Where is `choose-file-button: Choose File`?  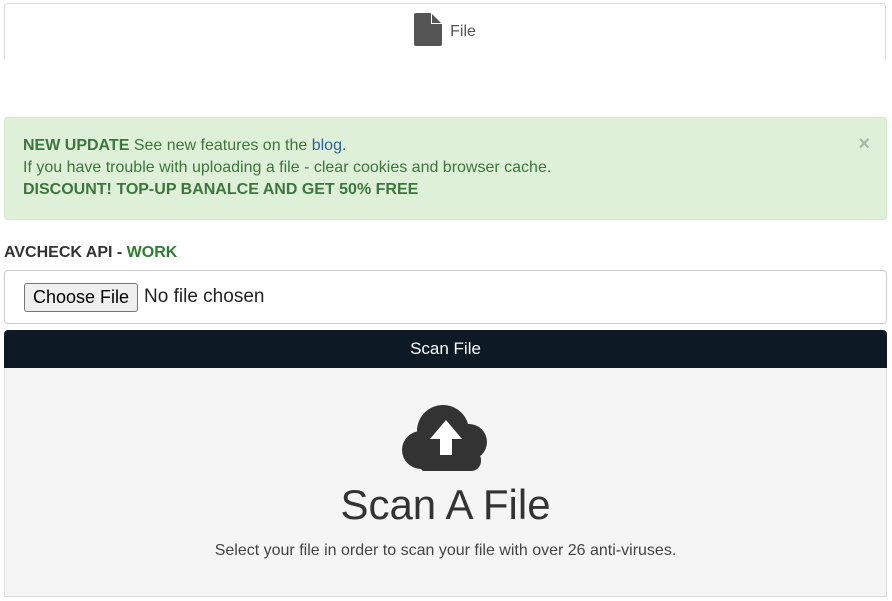 choose-file-button: Choose File is located at coordinates (81, 297).